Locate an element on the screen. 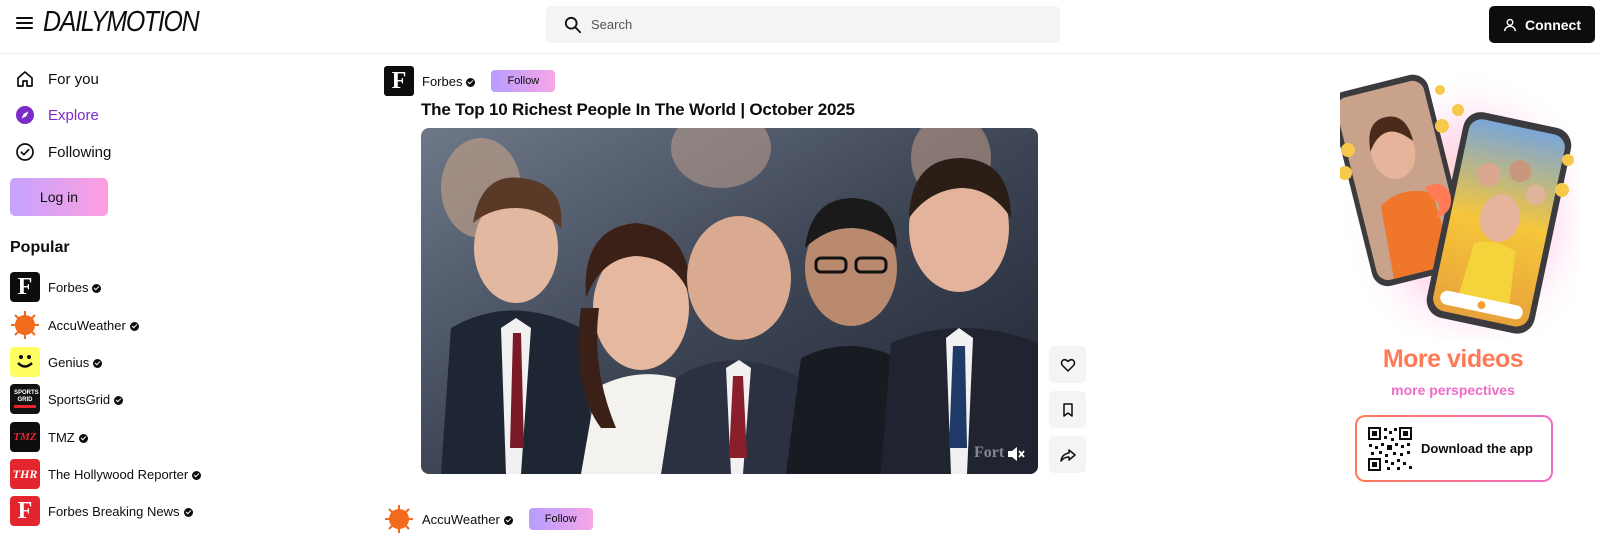 This screenshot has width=1600, height=534. check-circle-icon is located at coordinates (25, 152).